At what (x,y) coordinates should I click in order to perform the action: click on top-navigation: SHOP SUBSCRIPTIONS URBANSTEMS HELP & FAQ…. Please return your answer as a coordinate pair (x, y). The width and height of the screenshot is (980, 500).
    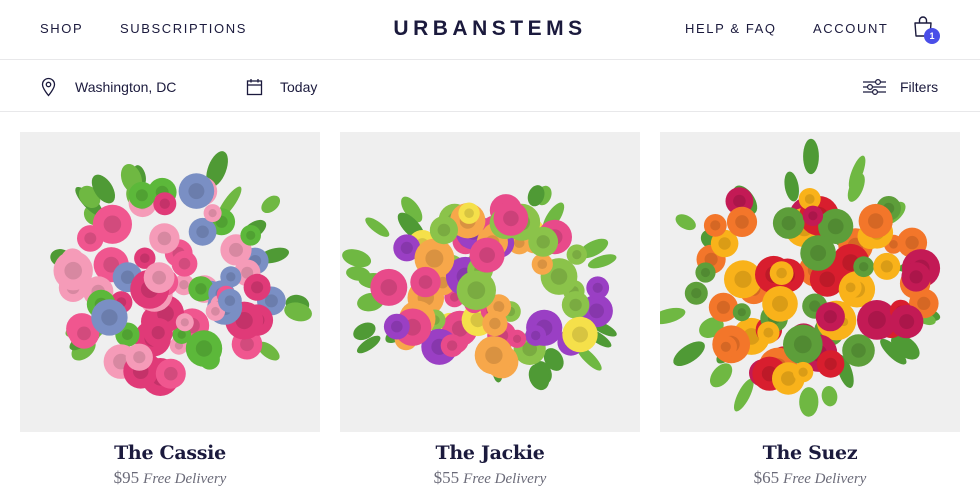
    Looking at the image, I should click on (490, 30).